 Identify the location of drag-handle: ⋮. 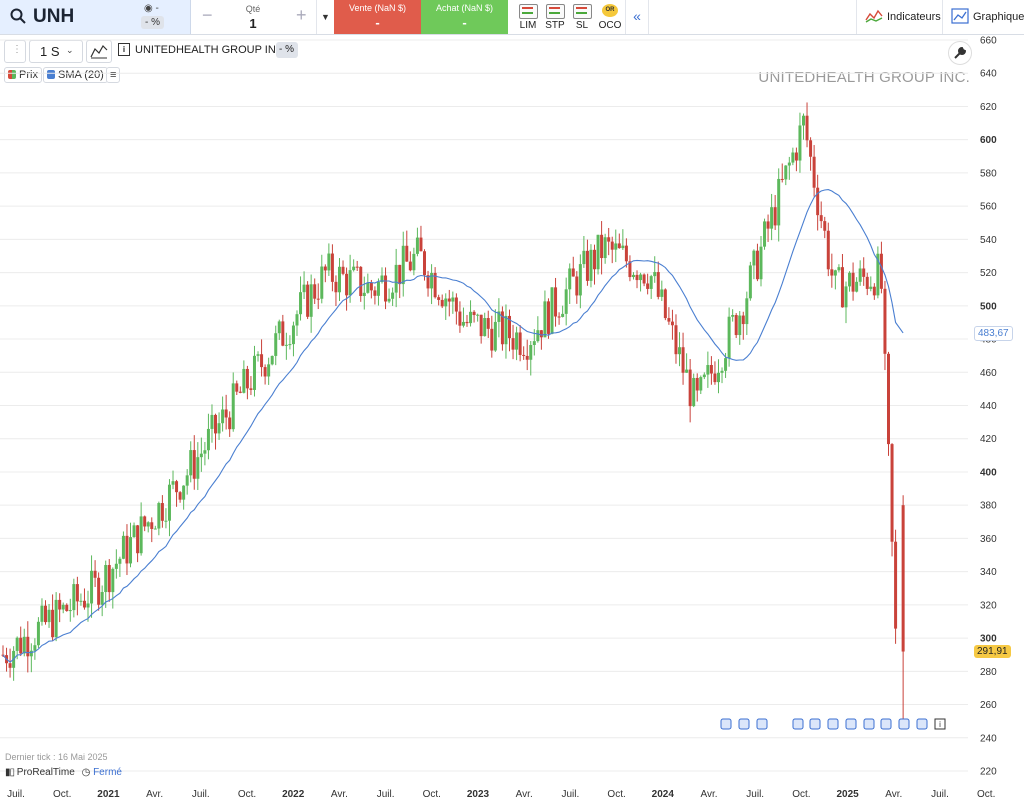
(15, 51).